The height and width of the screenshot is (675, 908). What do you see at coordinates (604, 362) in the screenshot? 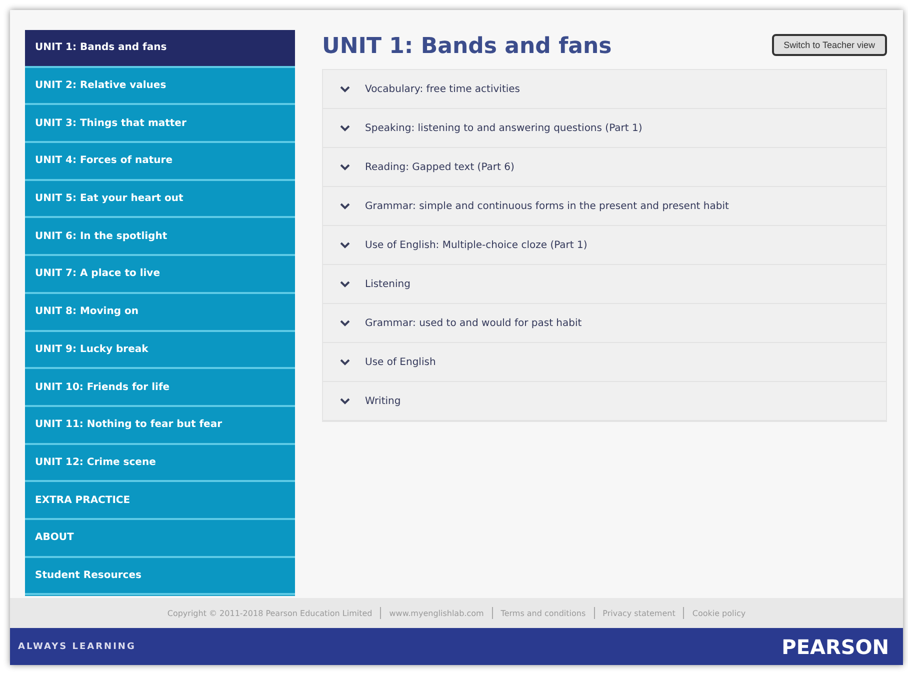
I see `section-row: Use of English` at bounding box center [604, 362].